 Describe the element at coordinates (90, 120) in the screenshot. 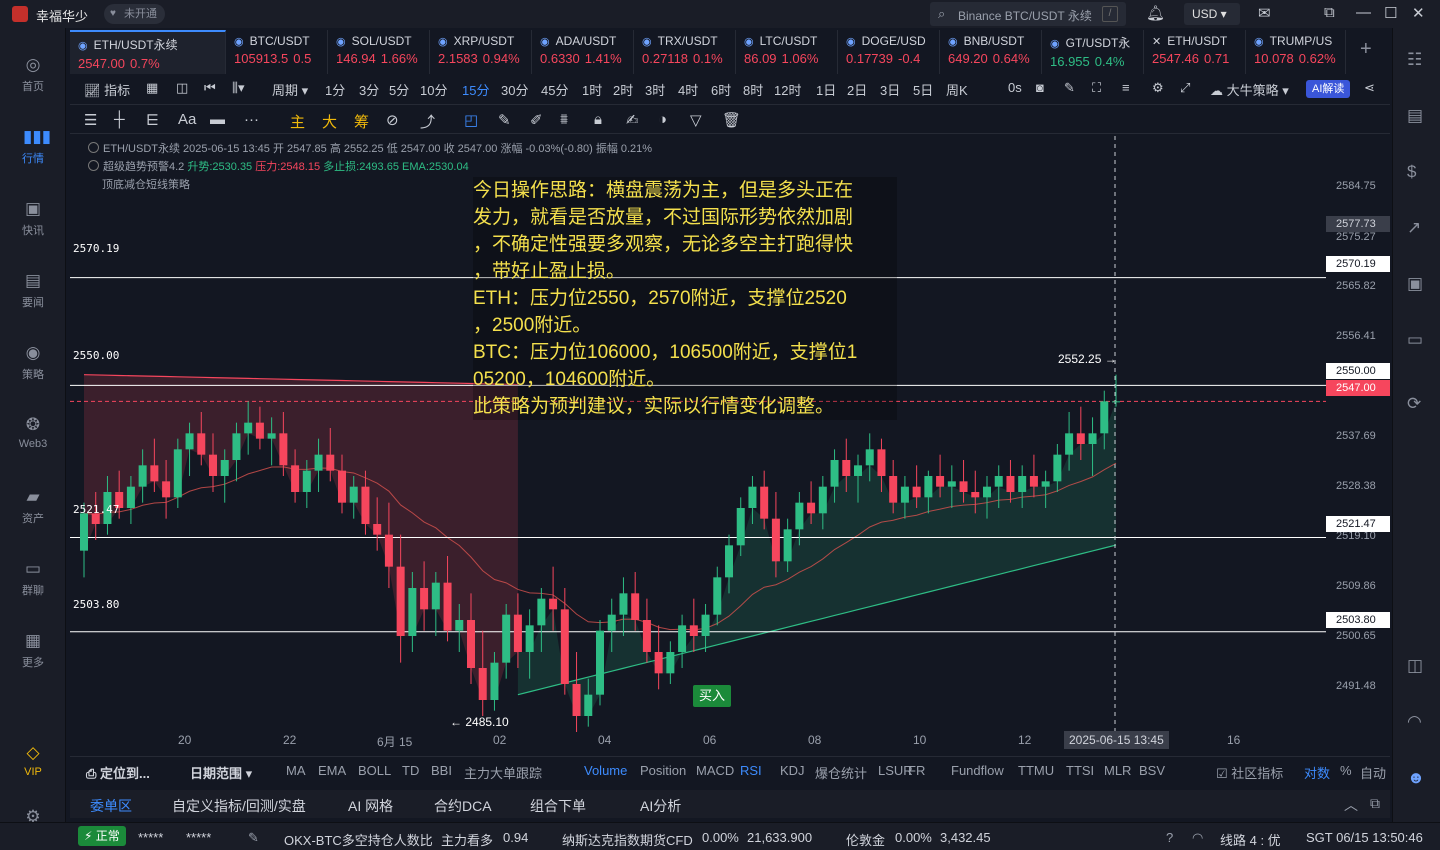

I see `menu-icon: ☰` at that location.